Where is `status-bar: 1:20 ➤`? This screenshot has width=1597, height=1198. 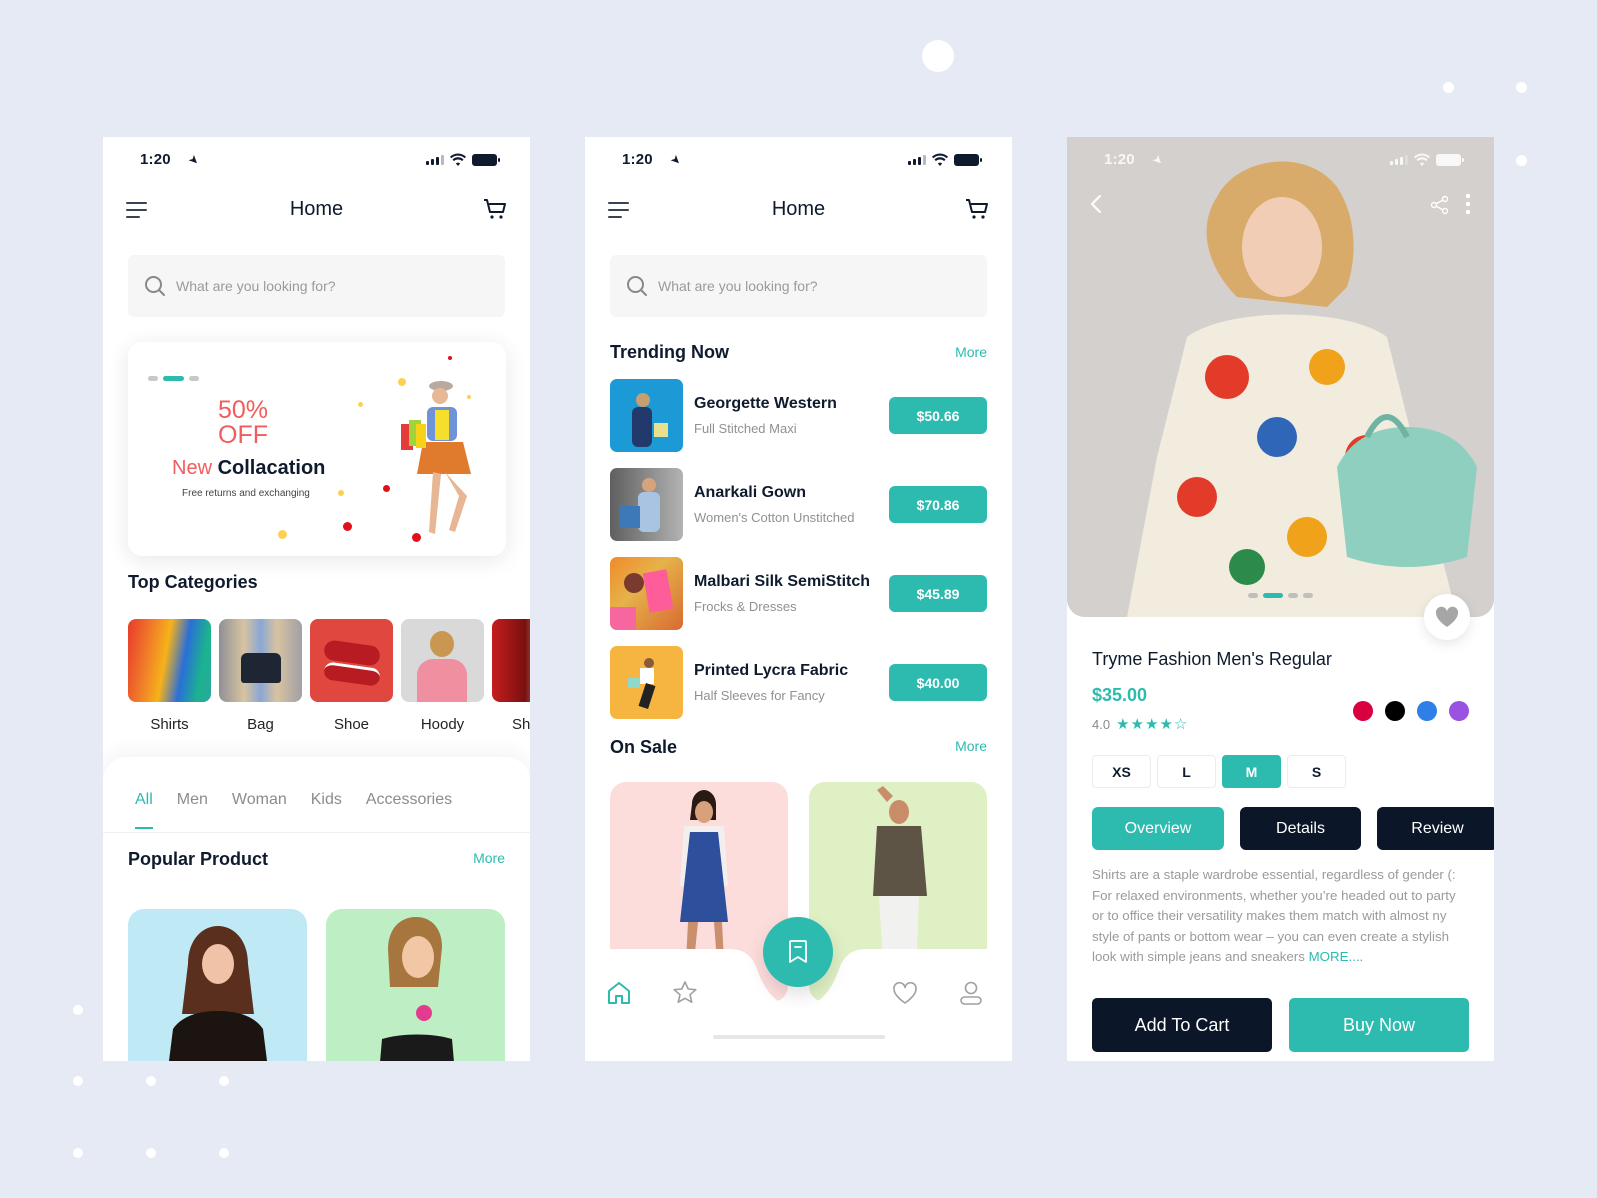 status-bar: 1:20 ➤ is located at coordinates (1280, 161).